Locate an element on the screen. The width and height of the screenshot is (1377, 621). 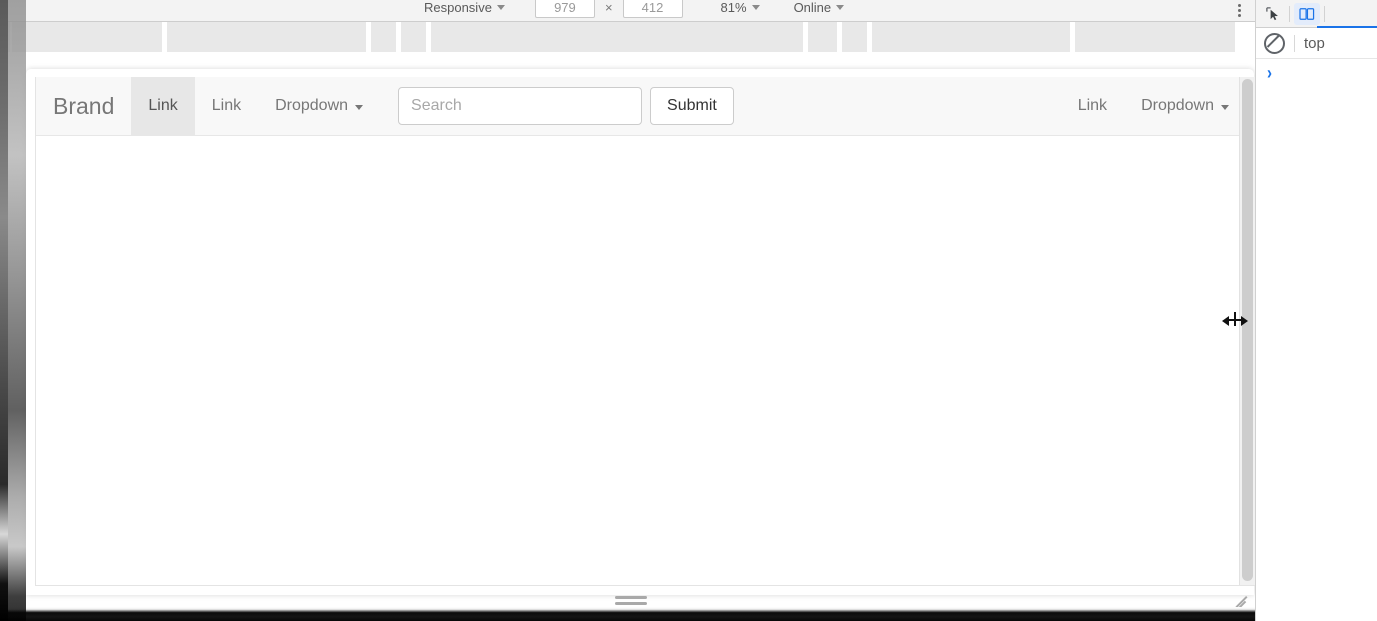
viewport-height-input: 412 is located at coordinates (652, 9).